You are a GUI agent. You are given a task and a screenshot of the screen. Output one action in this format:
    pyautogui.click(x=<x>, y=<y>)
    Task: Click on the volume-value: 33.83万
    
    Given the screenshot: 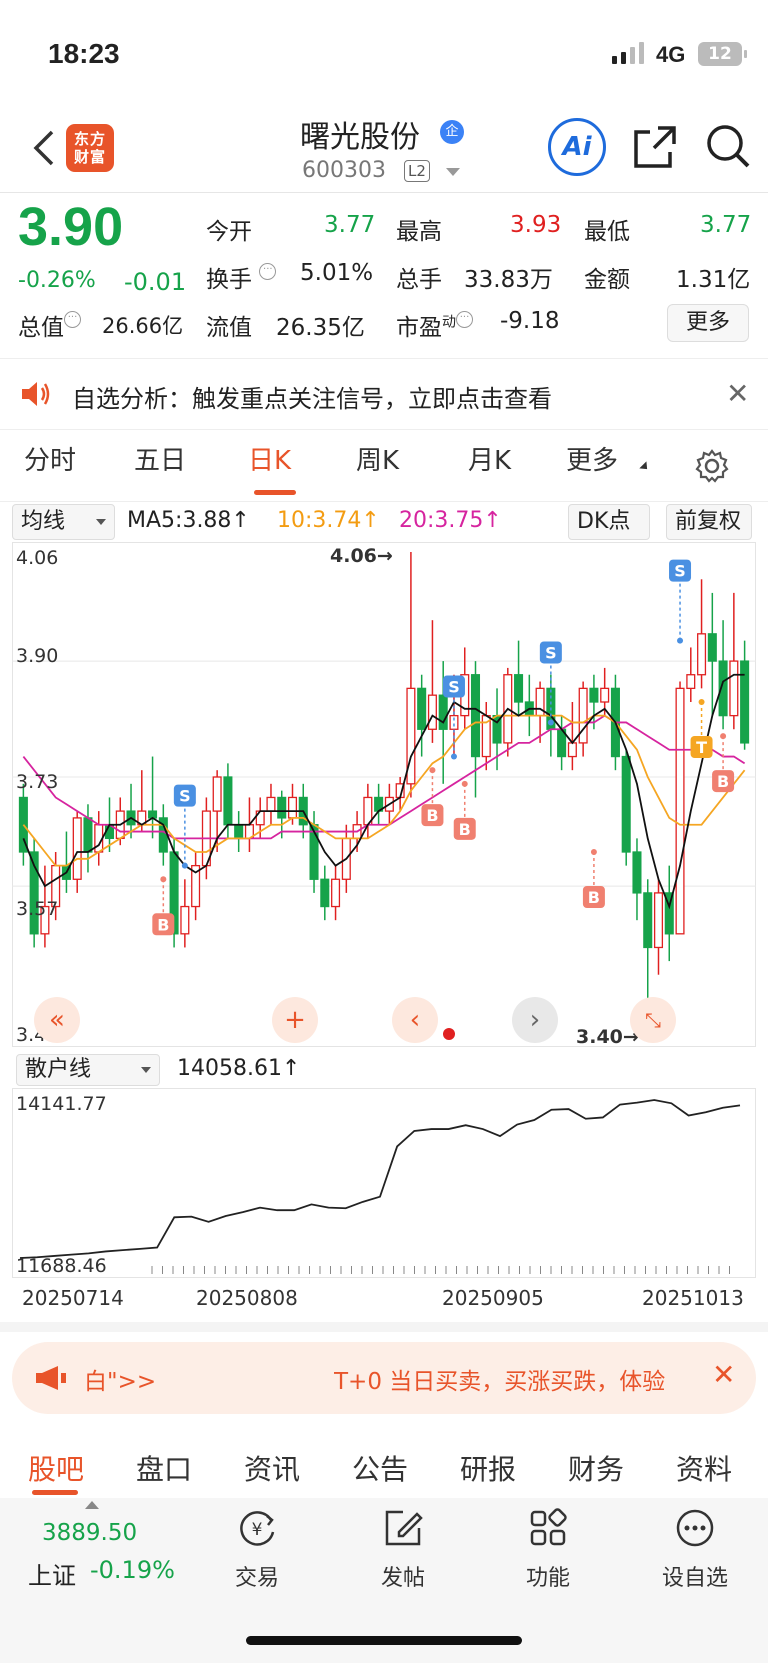 What is the action you would take?
    pyautogui.click(x=508, y=280)
    